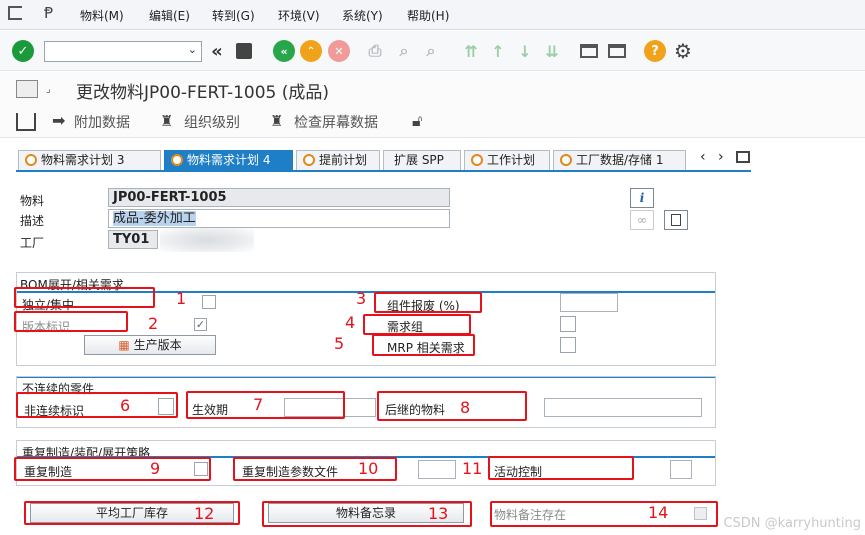 This screenshot has height=535, width=865. I want to click on annotation-number-3: 3, so click(361, 298).